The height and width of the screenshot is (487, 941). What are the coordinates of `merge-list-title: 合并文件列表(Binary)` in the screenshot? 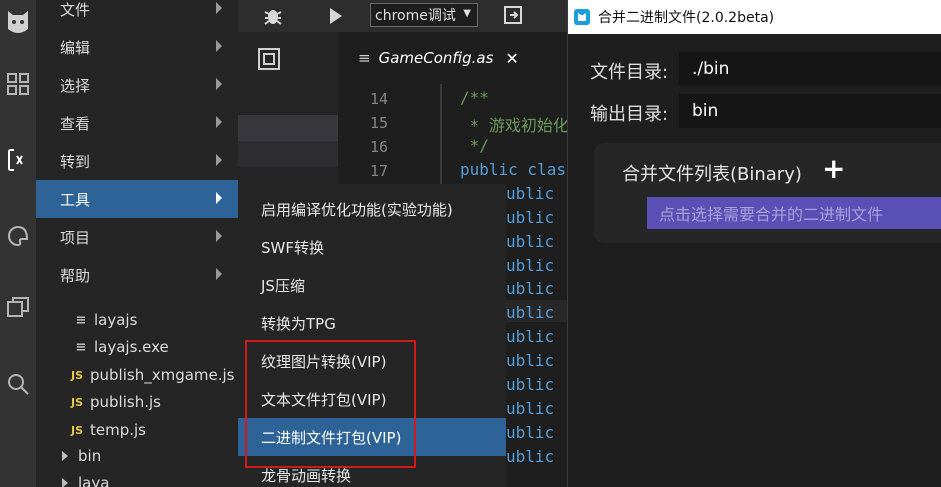 It's located at (712, 174).